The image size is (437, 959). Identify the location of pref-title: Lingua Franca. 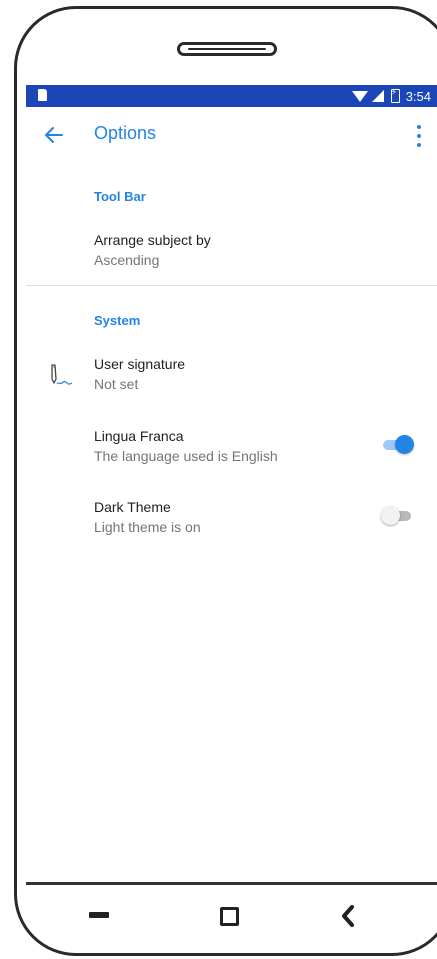
(139, 436).